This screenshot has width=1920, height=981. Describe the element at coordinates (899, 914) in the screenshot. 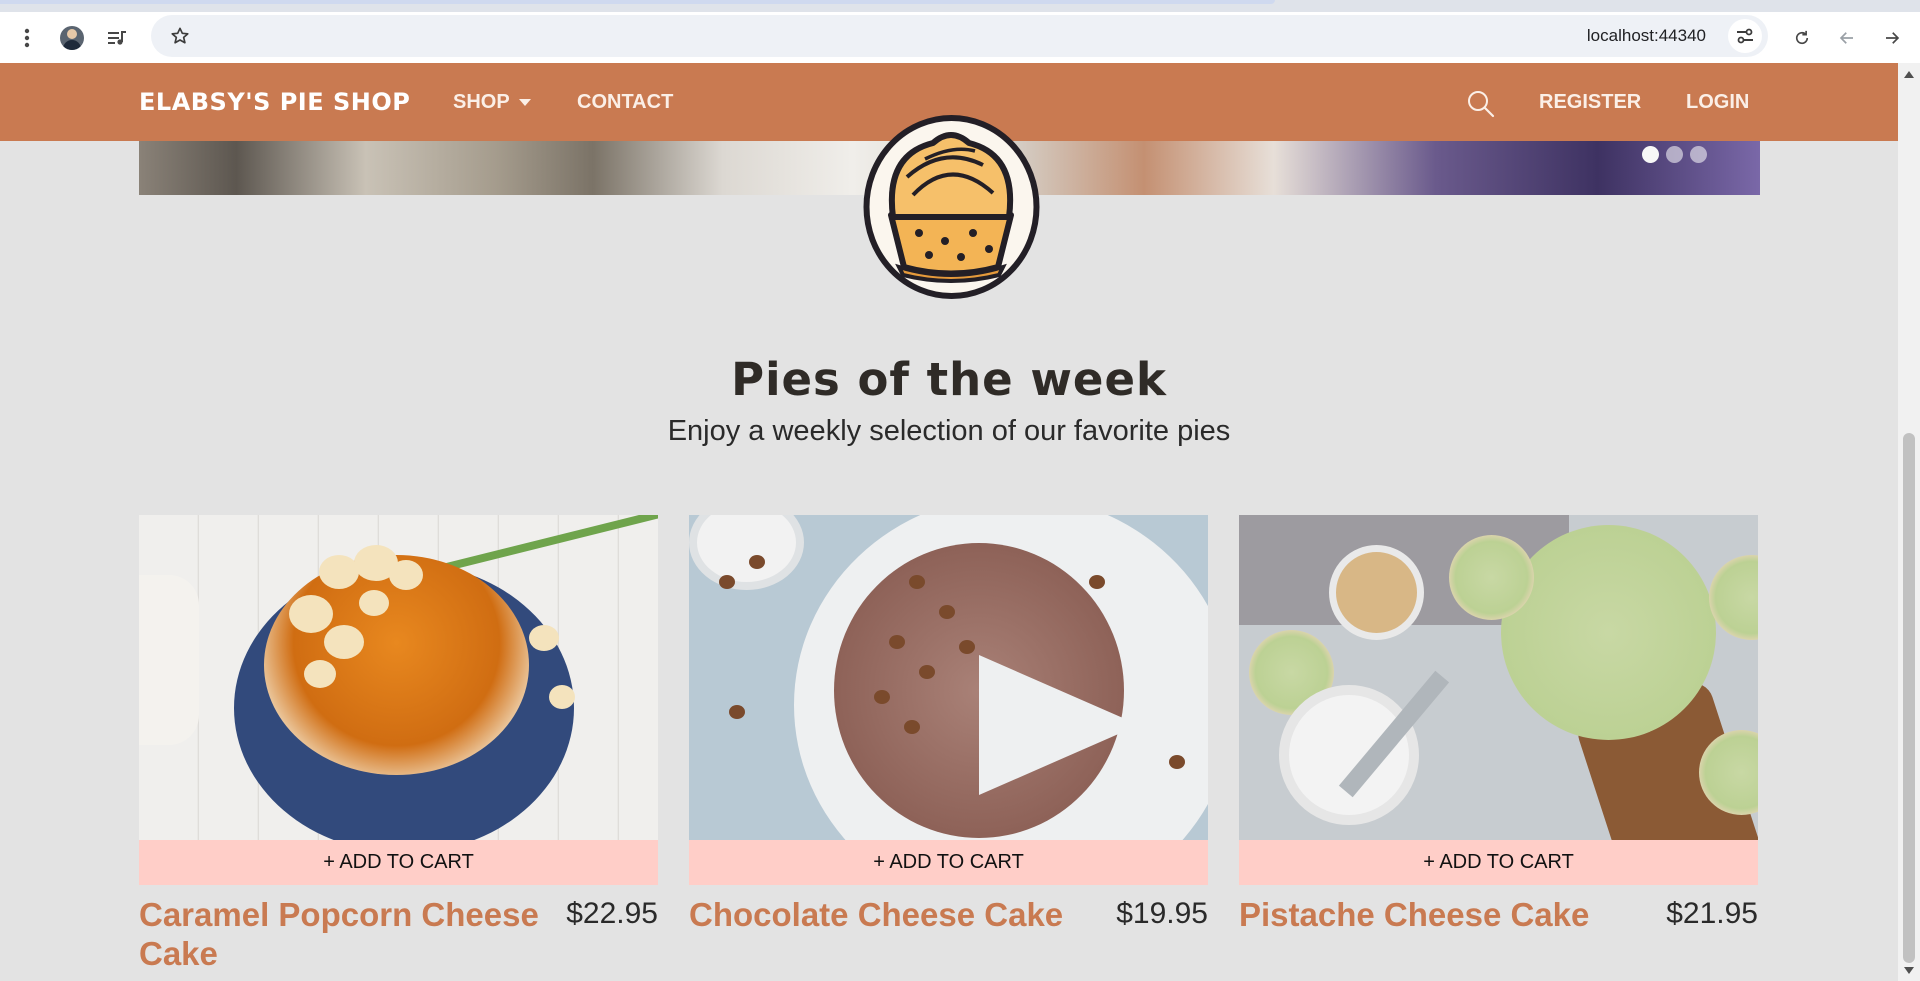

I see `pie-name-link: Chocolate Cheese Cake` at that location.